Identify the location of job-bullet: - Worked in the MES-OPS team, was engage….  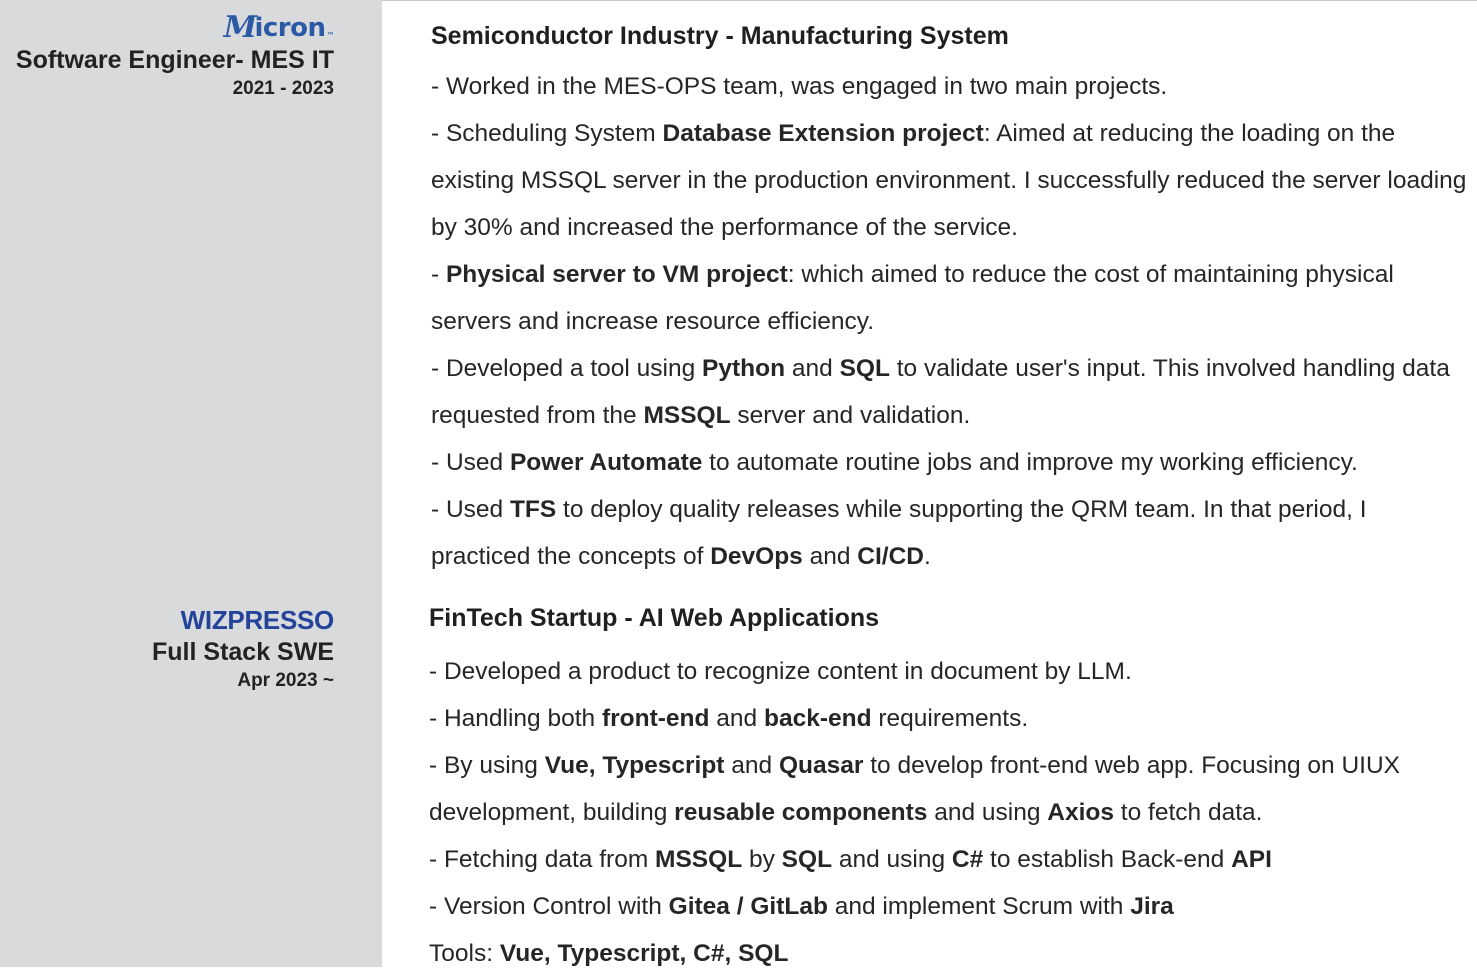
(951, 86).